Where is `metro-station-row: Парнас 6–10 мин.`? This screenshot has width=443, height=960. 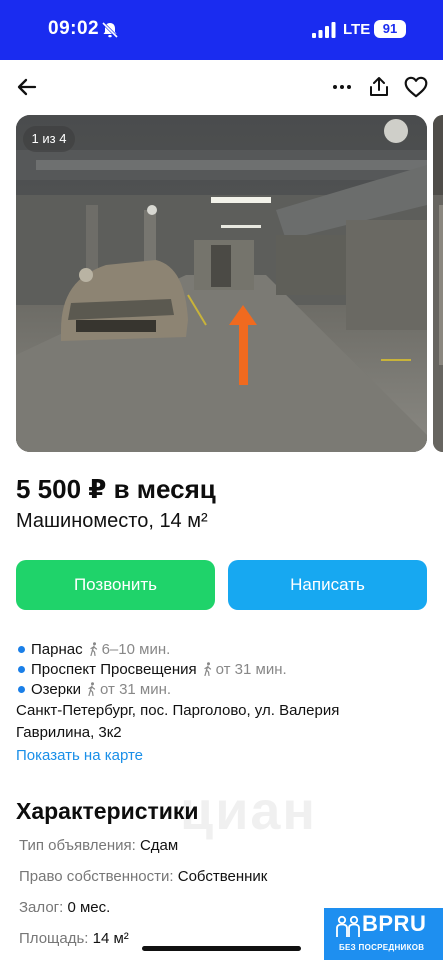 metro-station-row: Парнас 6–10 мин. is located at coordinates (93, 649).